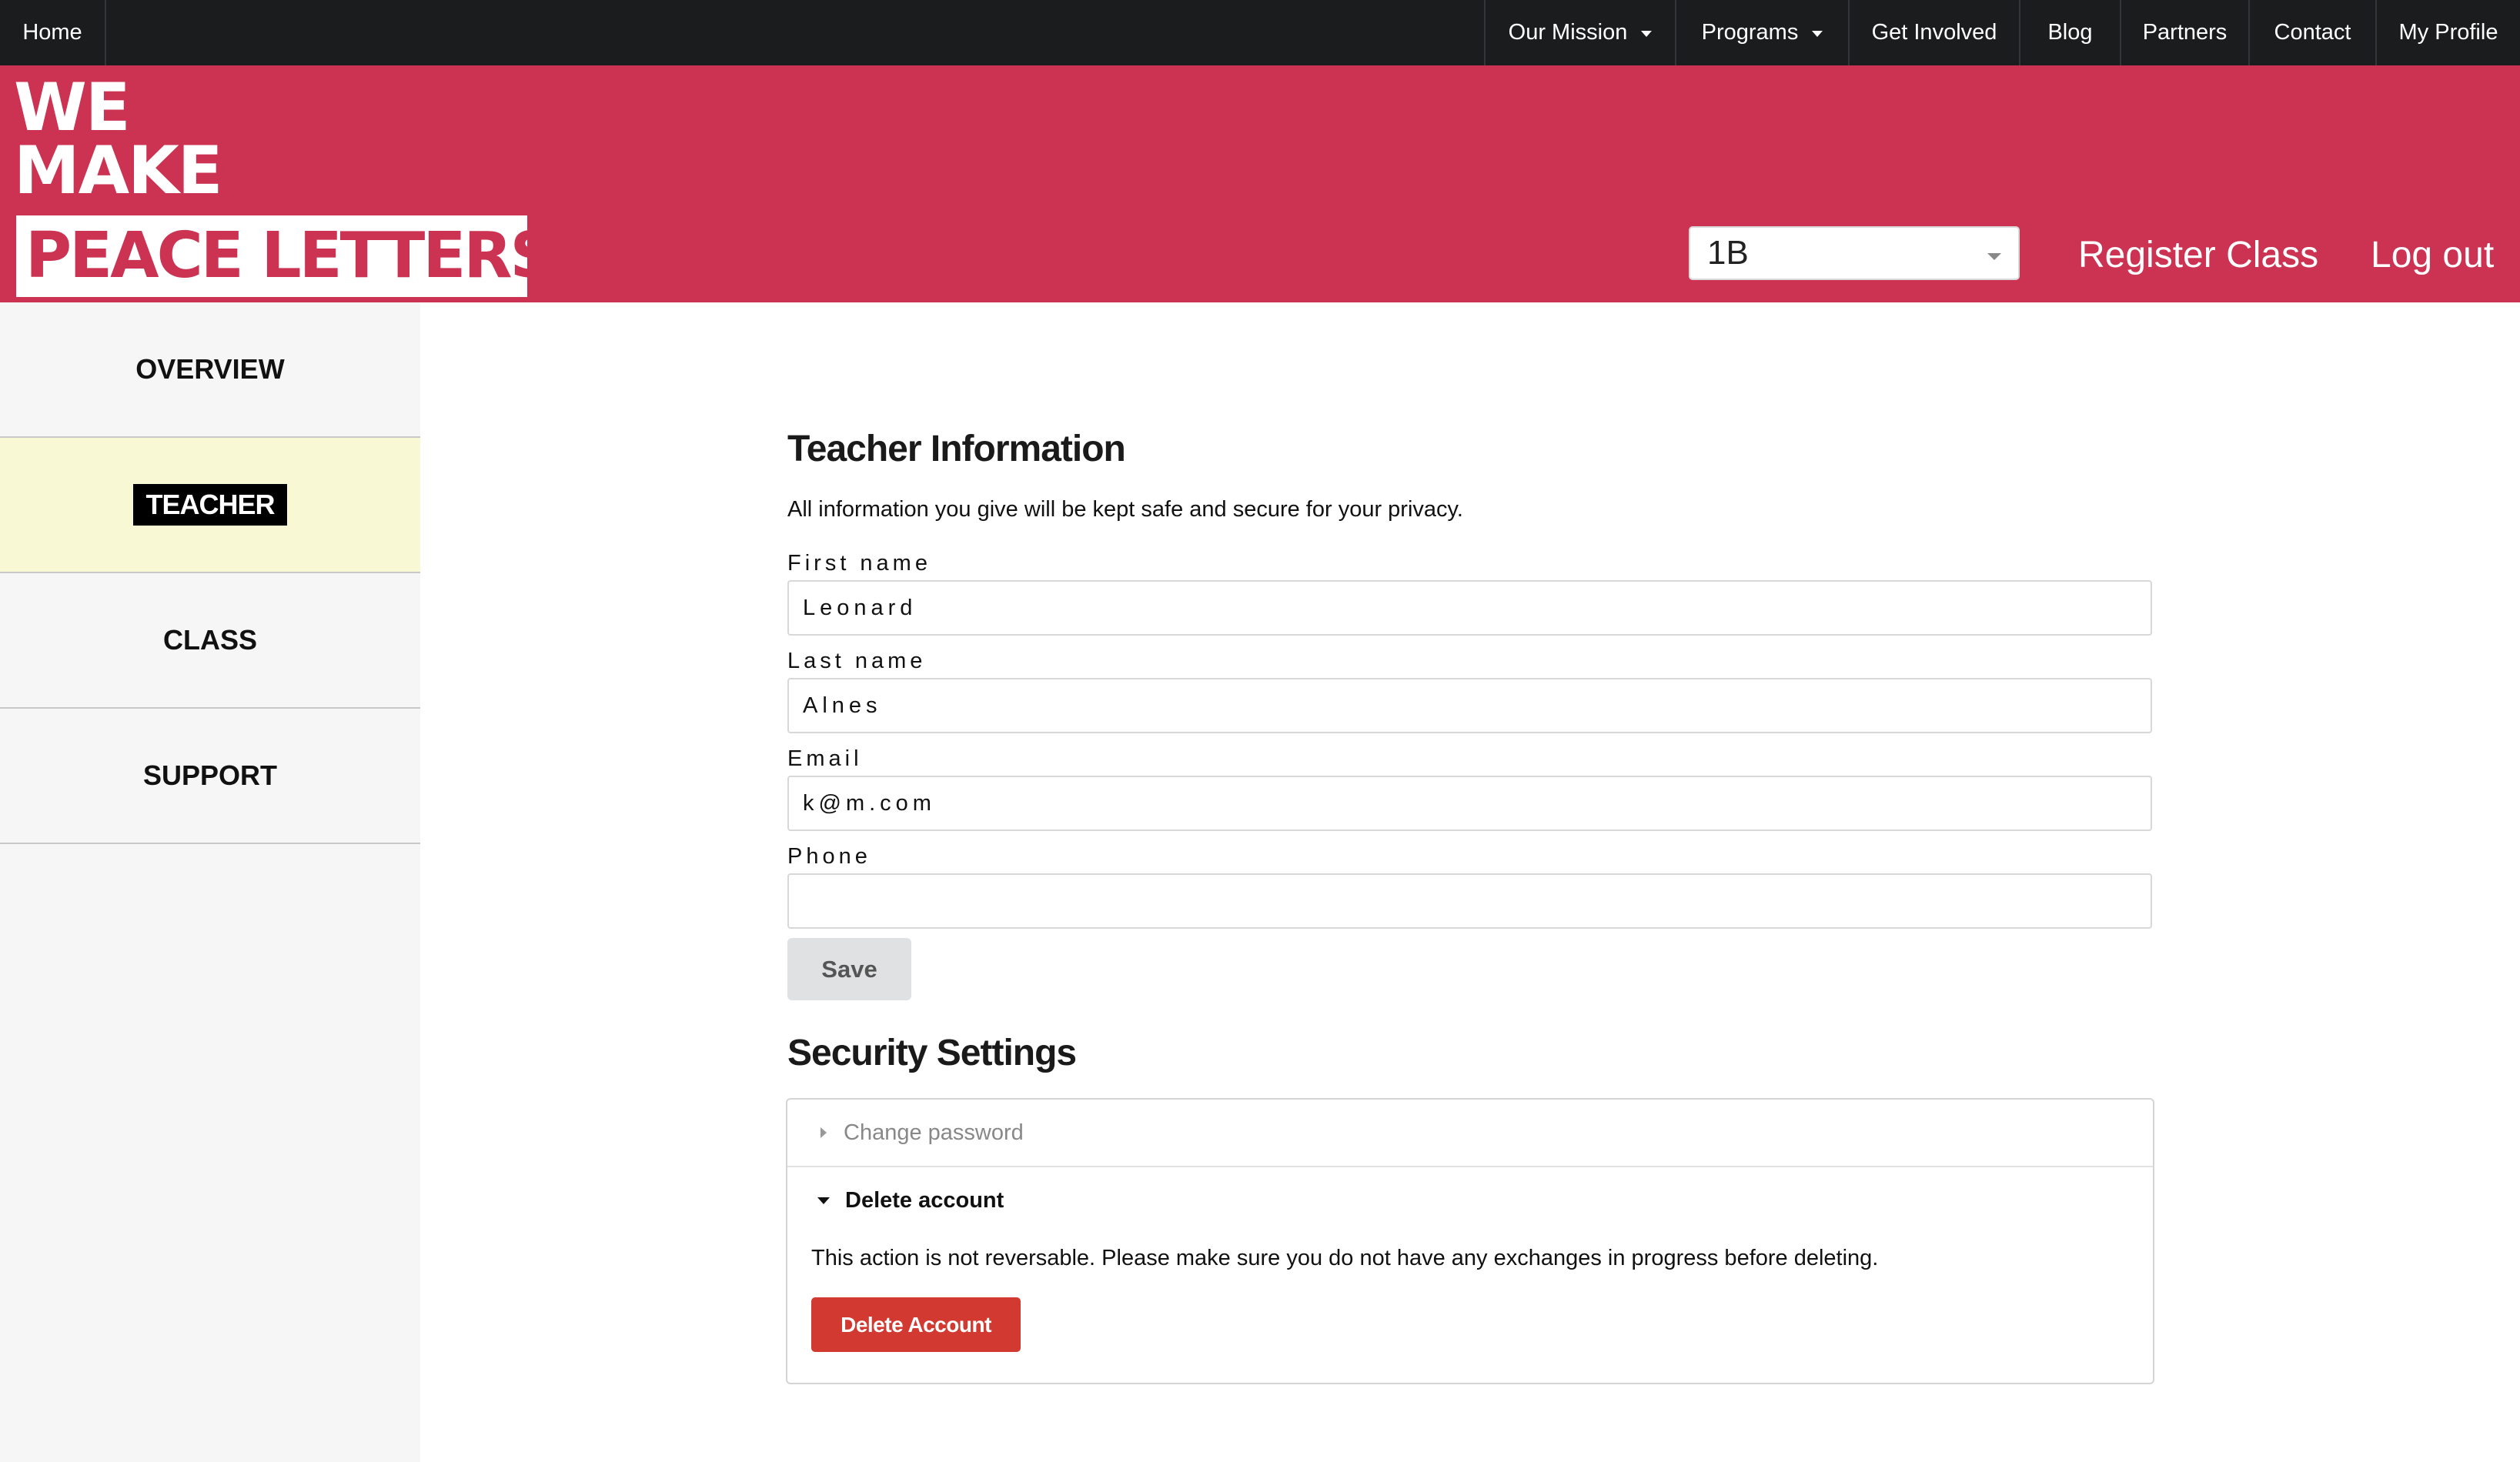  I want to click on nav-home-link: Home, so click(53, 32).